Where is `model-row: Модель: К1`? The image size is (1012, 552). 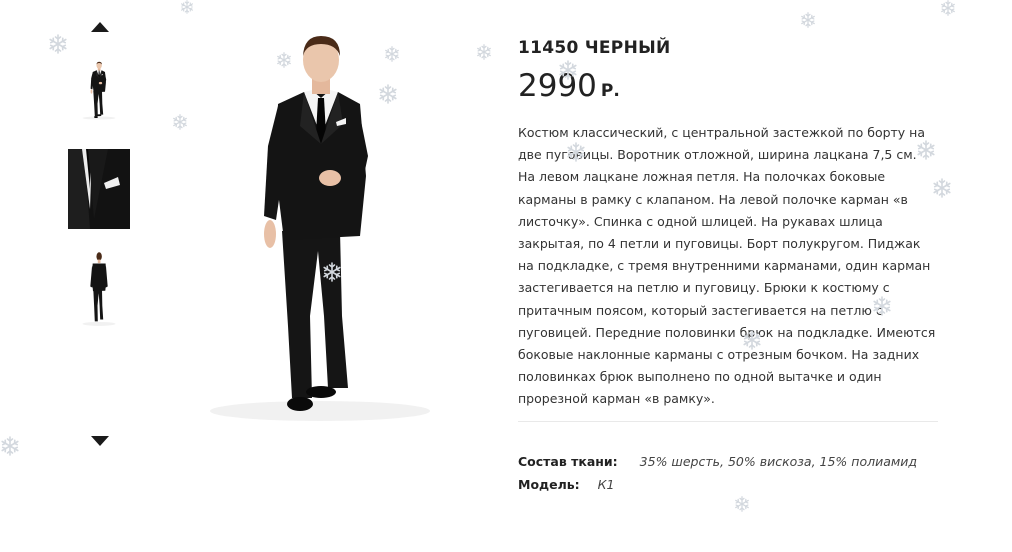
model-row: Модель: К1 is located at coordinates (566, 484).